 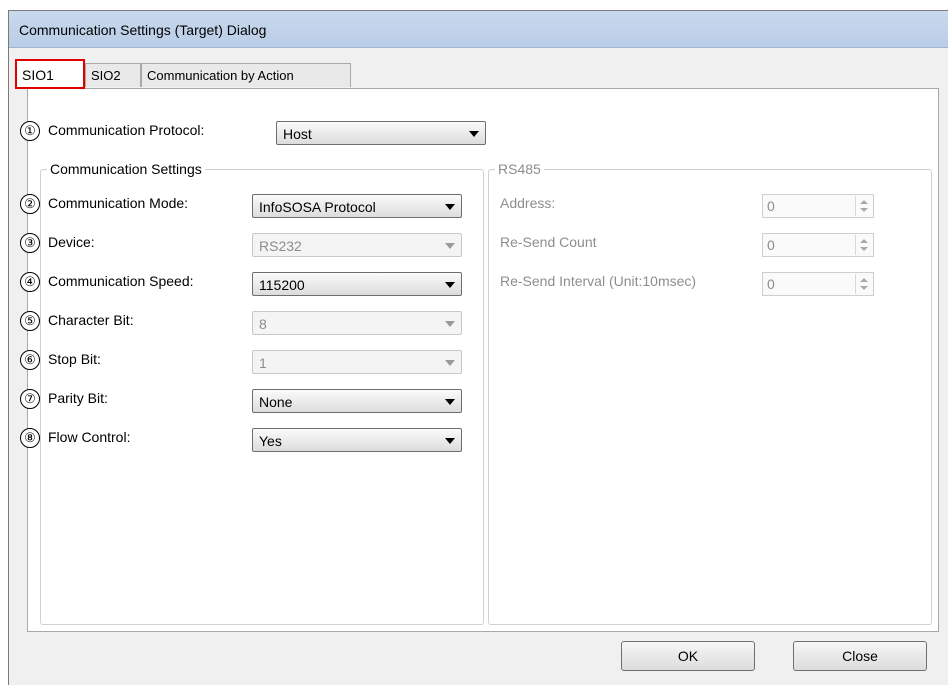 I want to click on communication-speed-label: Communication Speed:, so click(x=121, y=281).